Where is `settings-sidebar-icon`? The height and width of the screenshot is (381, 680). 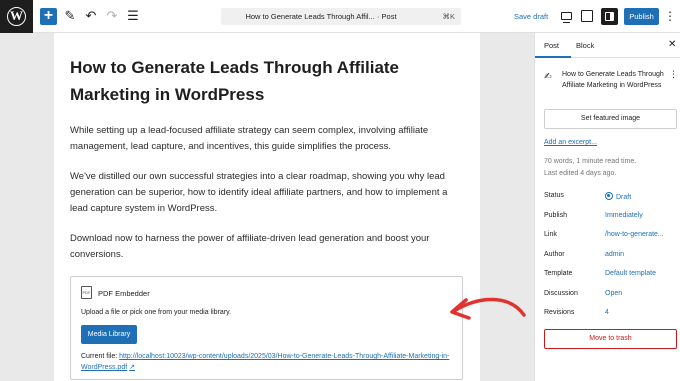
settings-sidebar-icon is located at coordinates (609, 16).